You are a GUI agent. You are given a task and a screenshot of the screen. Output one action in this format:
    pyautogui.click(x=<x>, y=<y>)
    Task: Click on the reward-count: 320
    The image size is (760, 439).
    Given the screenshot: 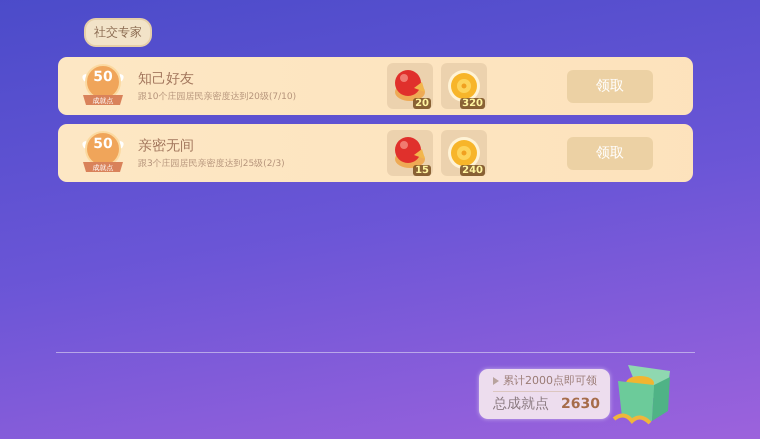 What is the action you would take?
    pyautogui.click(x=472, y=103)
    